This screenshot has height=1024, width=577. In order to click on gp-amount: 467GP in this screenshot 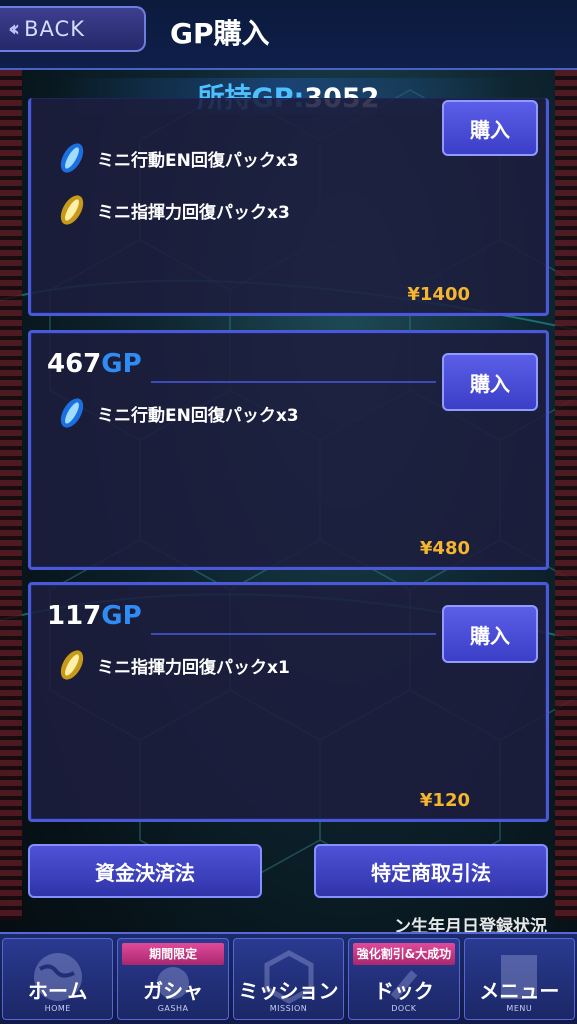, I will do `click(94, 364)`.